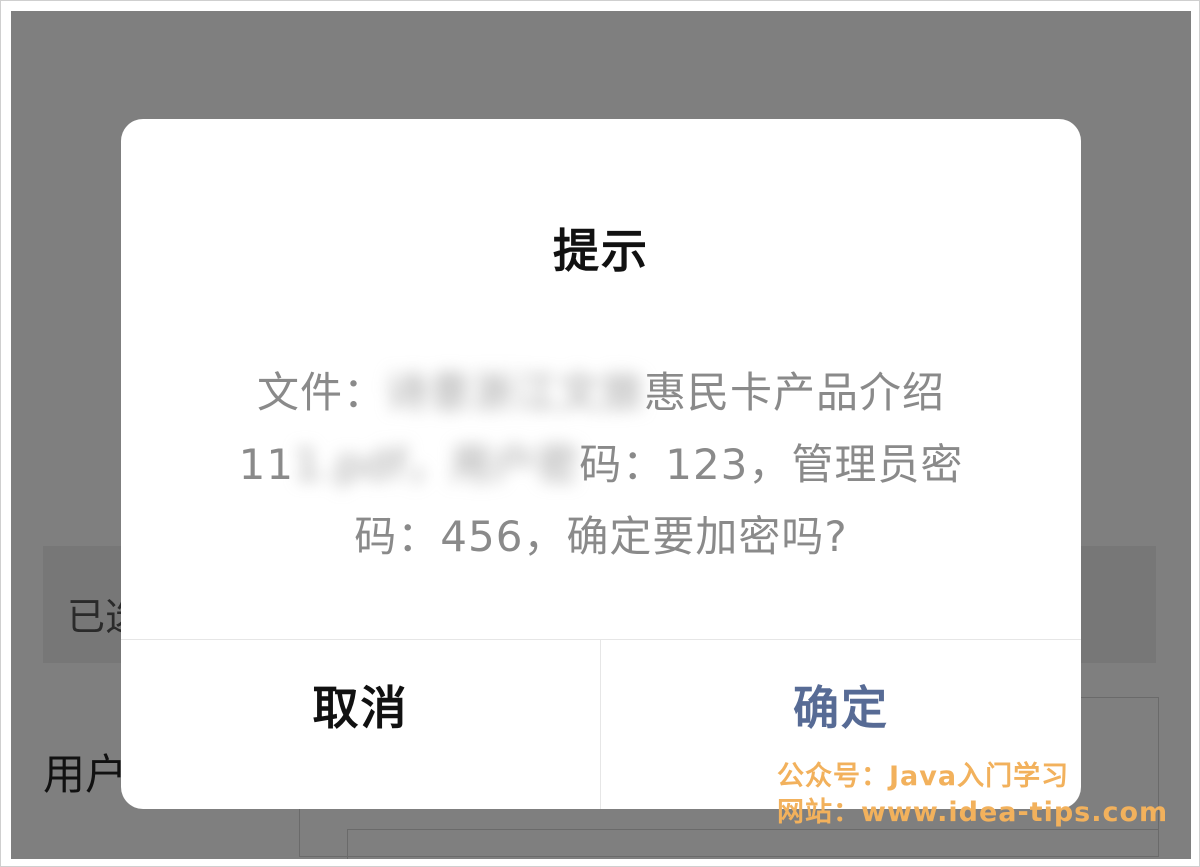 The height and width of the screenshot is (867, 1200). What do you see at coordinates (321, 392) in the screenshot?
I see `message-text-1: 文件：` at bounding box center [321, 392].